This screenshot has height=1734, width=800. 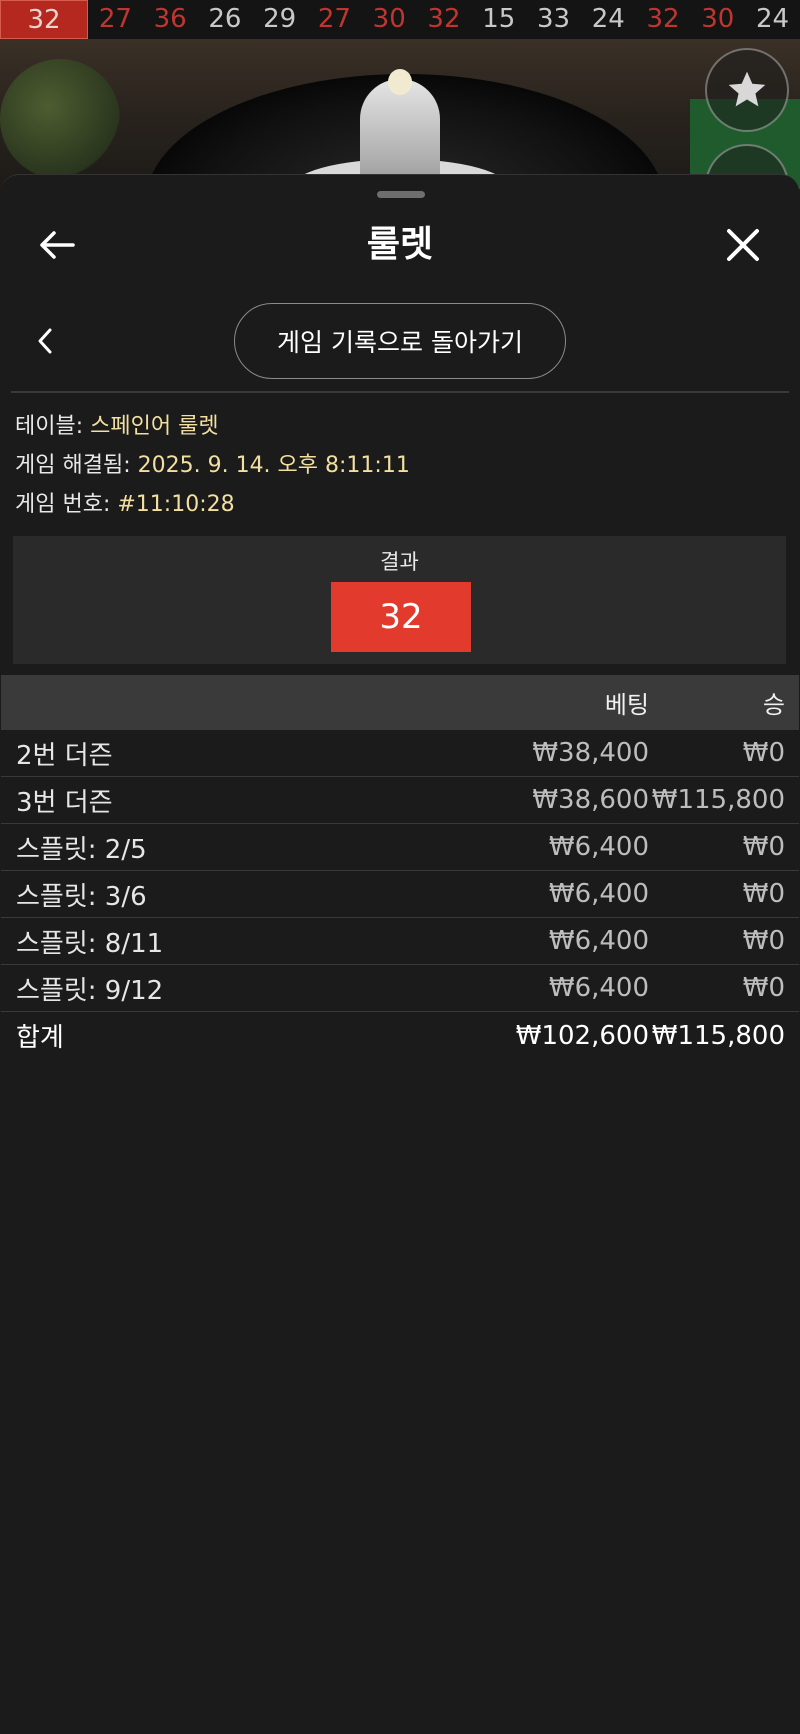 What do you see at coordinates (499, 19) in the screenshot?
I see `recent-number: 15` at bounding box center [499, 19].